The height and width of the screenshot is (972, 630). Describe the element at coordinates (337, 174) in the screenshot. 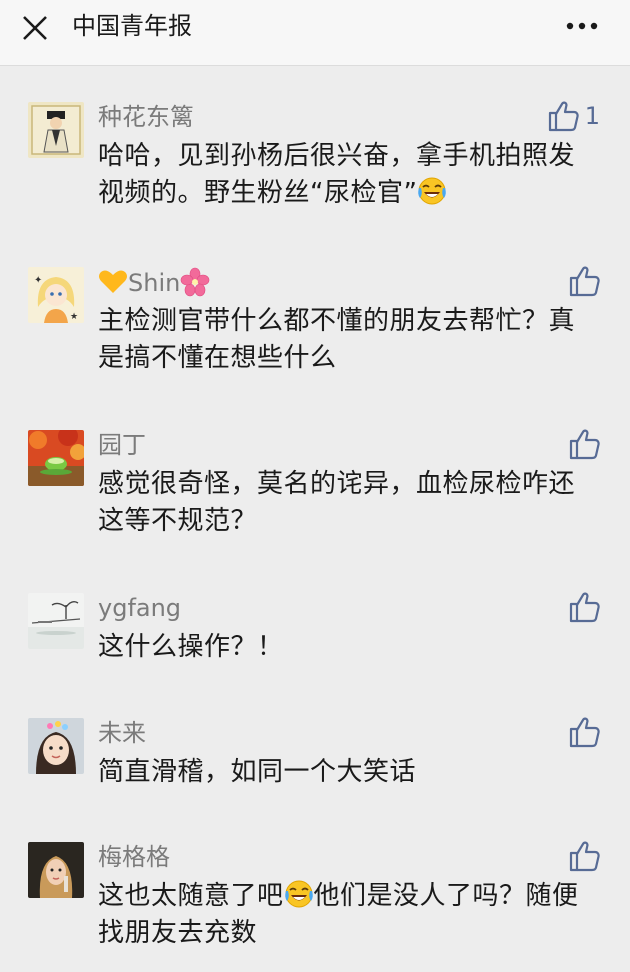

I see `comment-text-part: 哈哈，见到孙杨后很兴奋，拿手机拍照发视频的。野生粉丝“尿检官”` at that location.